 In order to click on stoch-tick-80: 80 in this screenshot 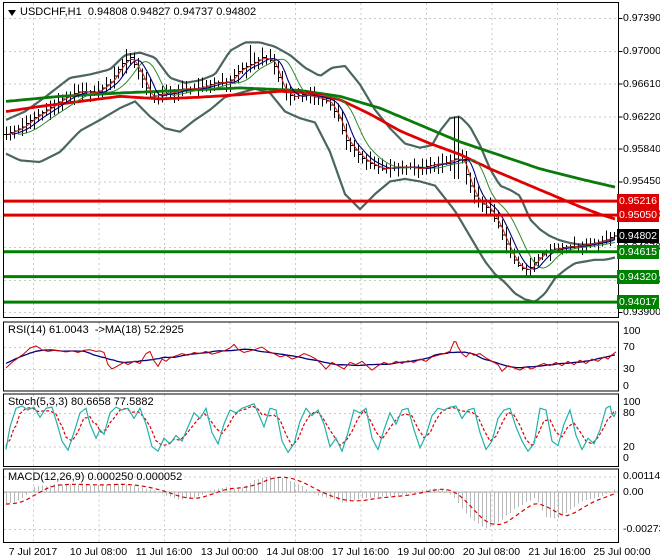, I will do `click(629, 412)`.